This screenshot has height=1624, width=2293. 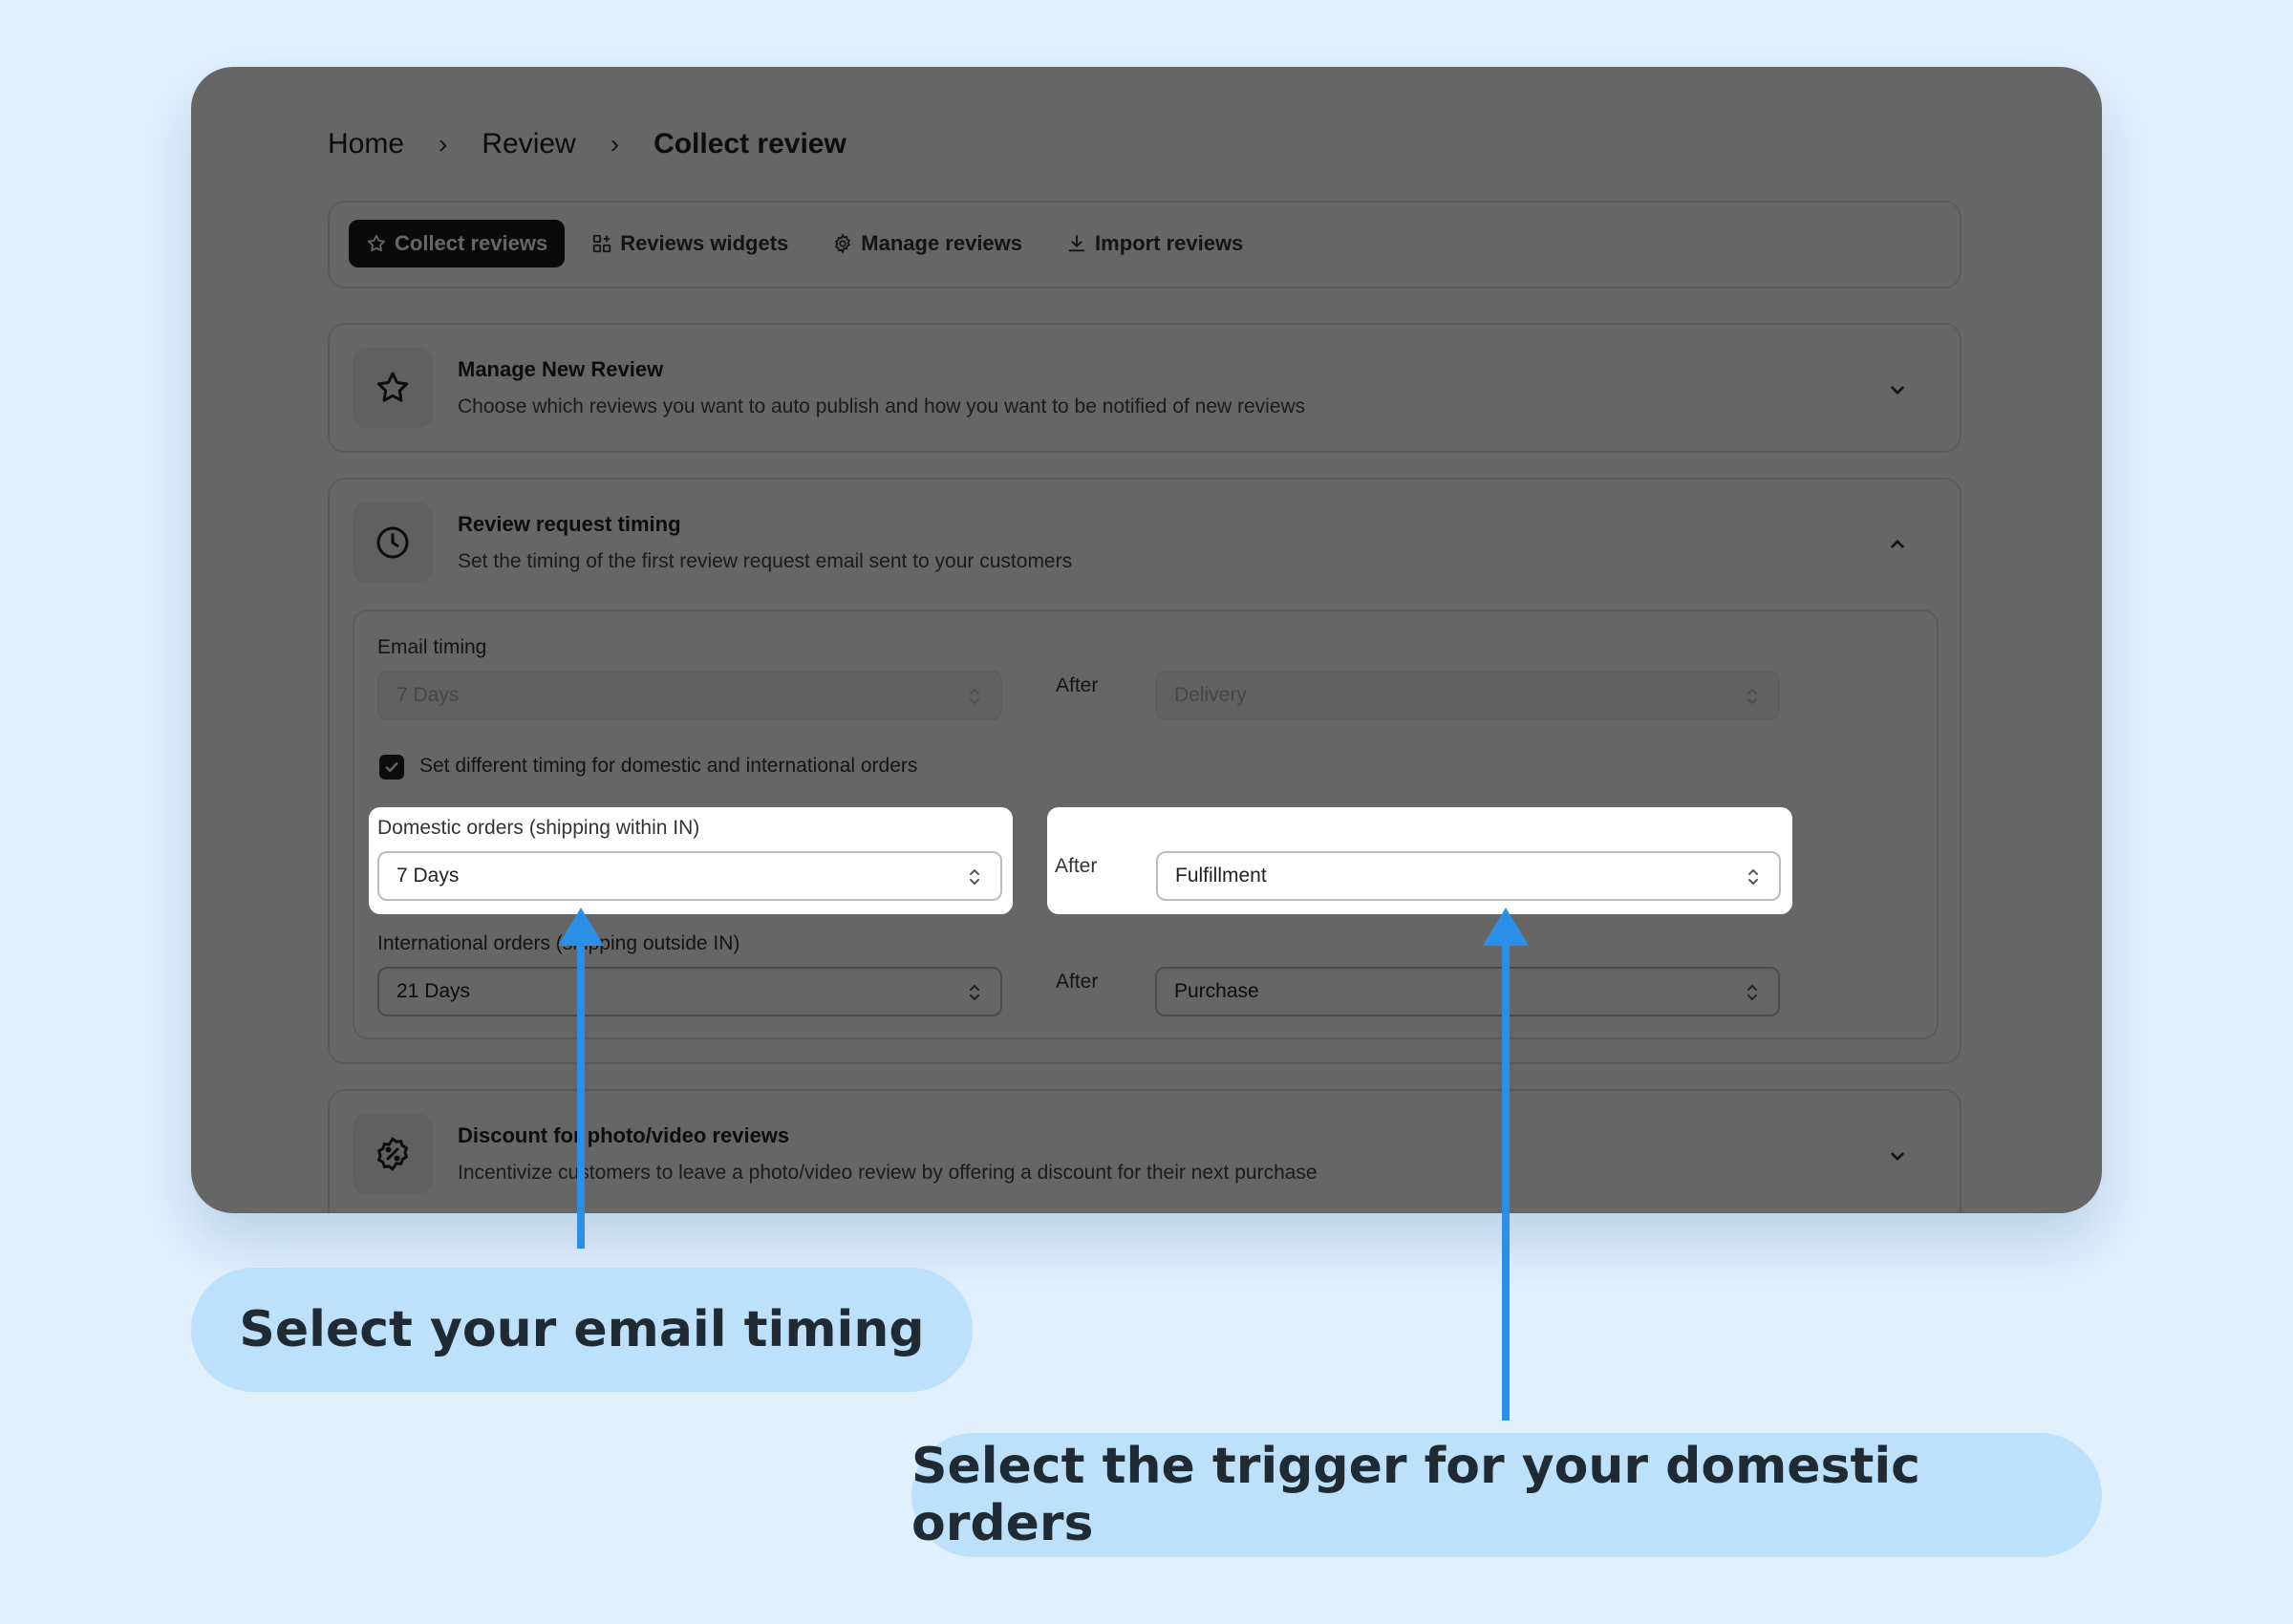 What do you see at coordinates (624, 1135) in the screenshot?
I see `card-title: Discount for photo/video reviews` at bounding box center [624, 1135].